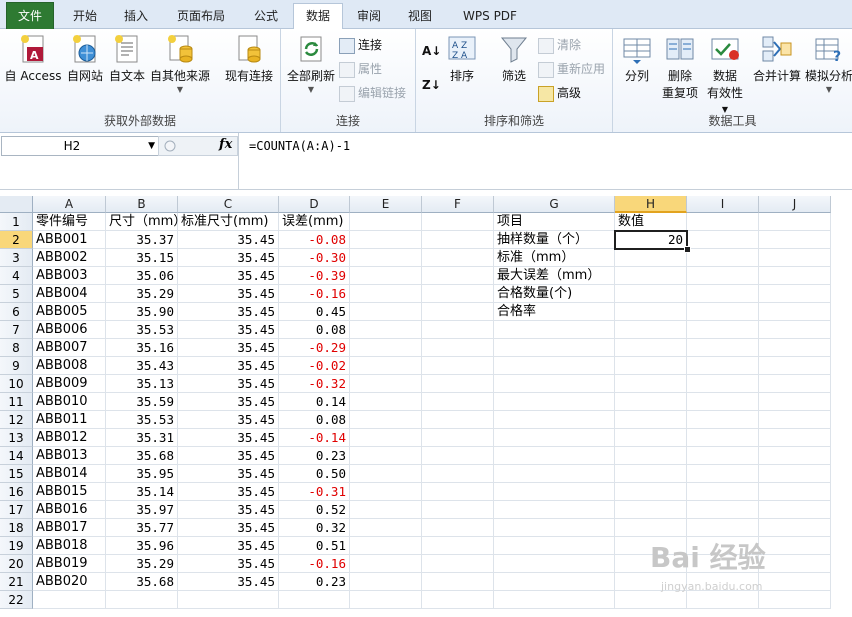  I want to click on cell-i13, so click(723, 438).